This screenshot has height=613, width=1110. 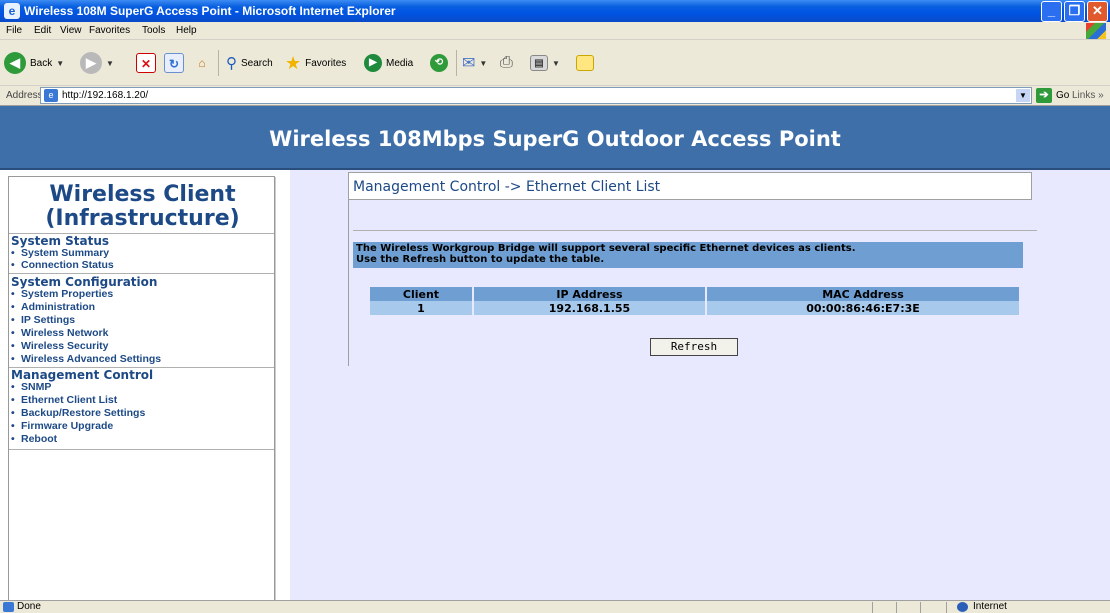 What do you see at coordinates (41, 63) in the screenshot?
I see `back-label: Back` at bounding box center [41, 63].